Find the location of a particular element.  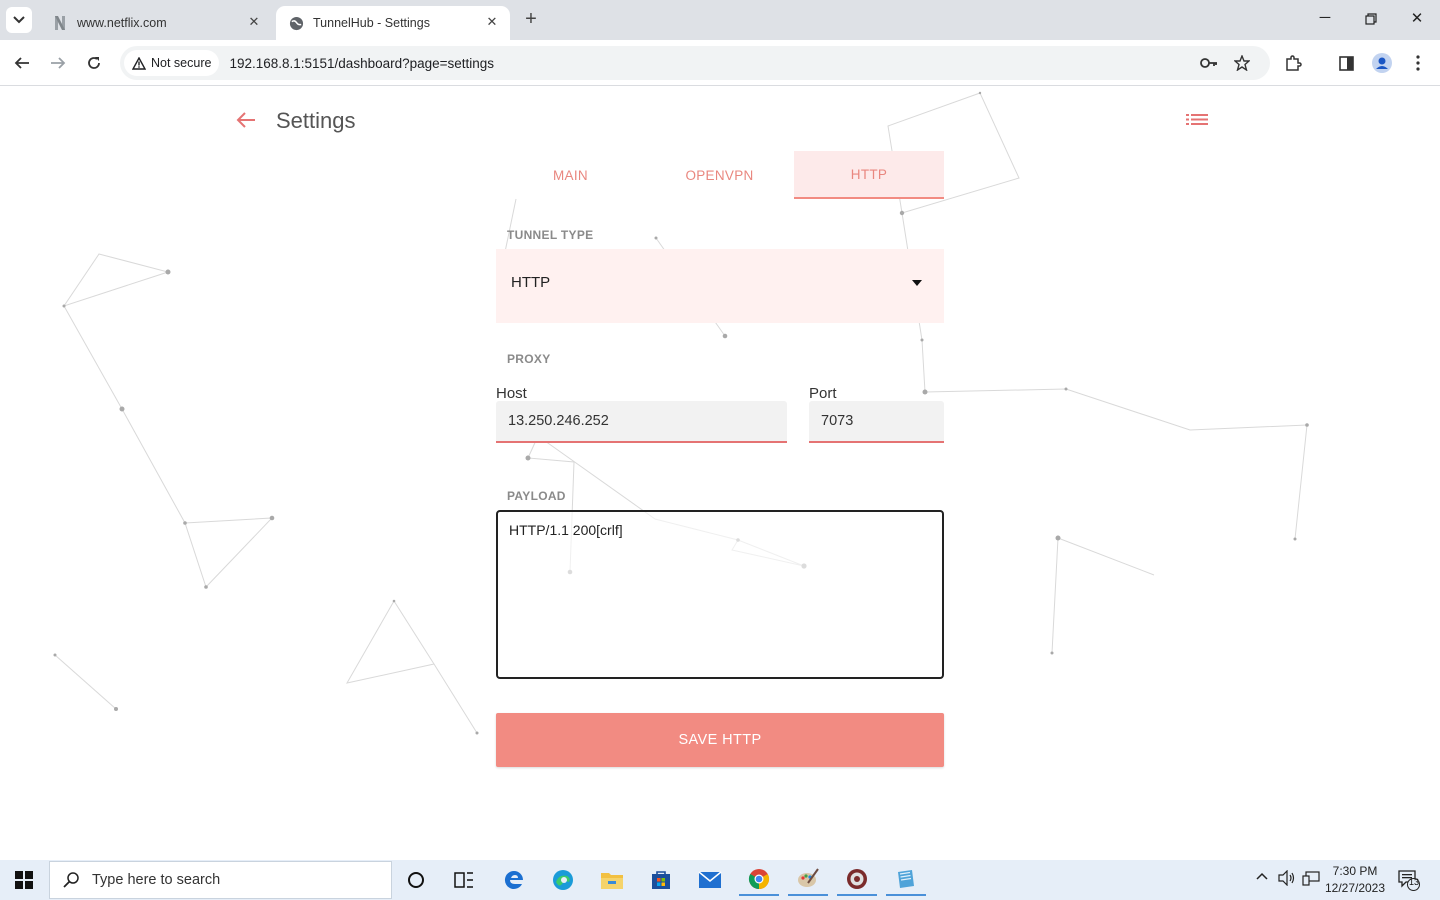

browser-tab-tunnelhub: TunnelHub - Settings ✕ is located at coordinates (393, 23).